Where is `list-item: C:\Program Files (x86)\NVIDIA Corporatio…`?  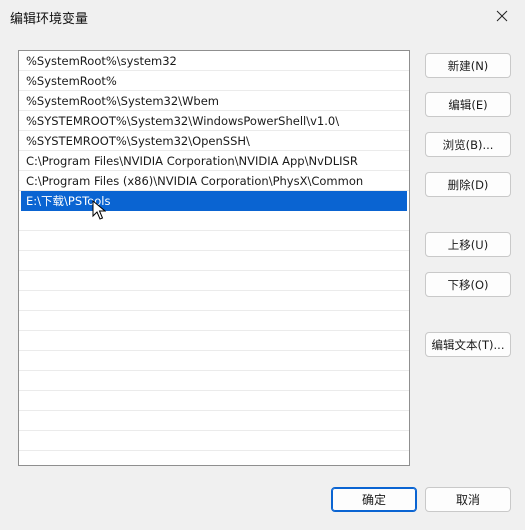
list-item: C:\Program Files (x86)\NVIDIA Corporatio… is located at coordinates (214, 181).